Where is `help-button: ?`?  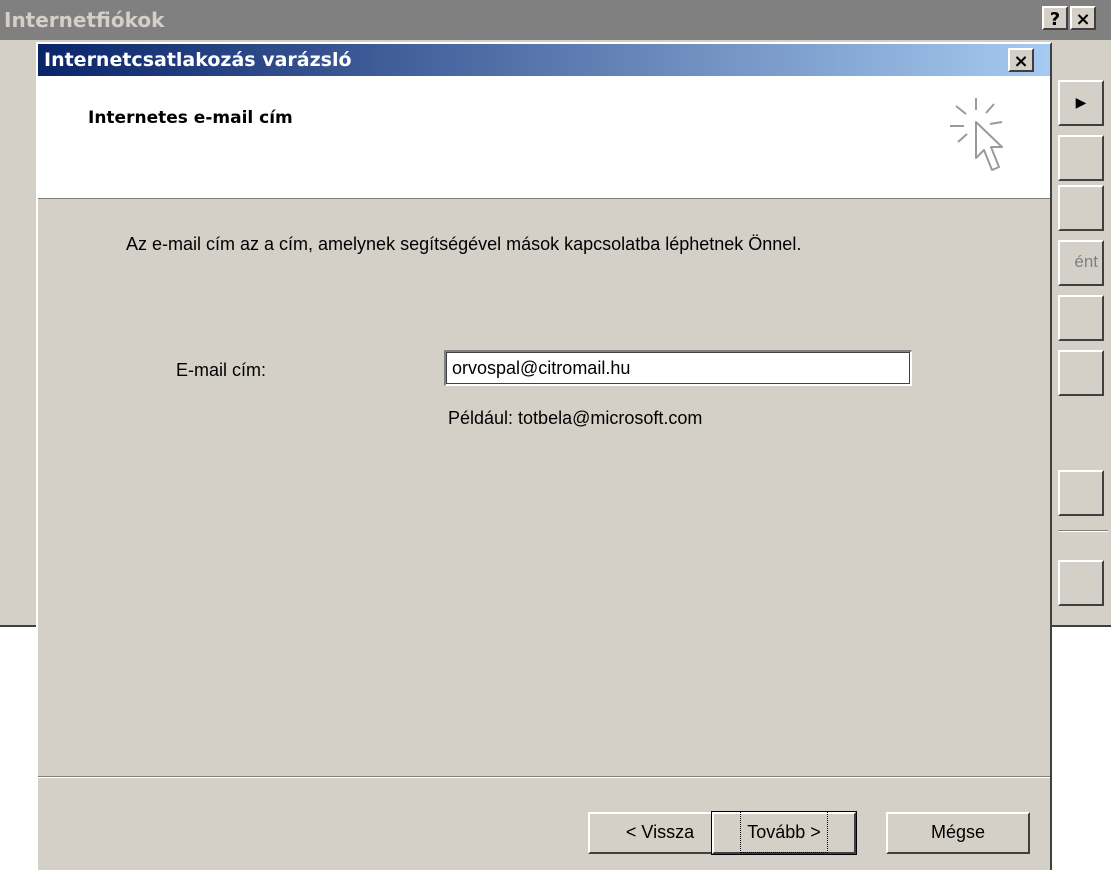 help-button: ? is located at coordinates (1055, 18).